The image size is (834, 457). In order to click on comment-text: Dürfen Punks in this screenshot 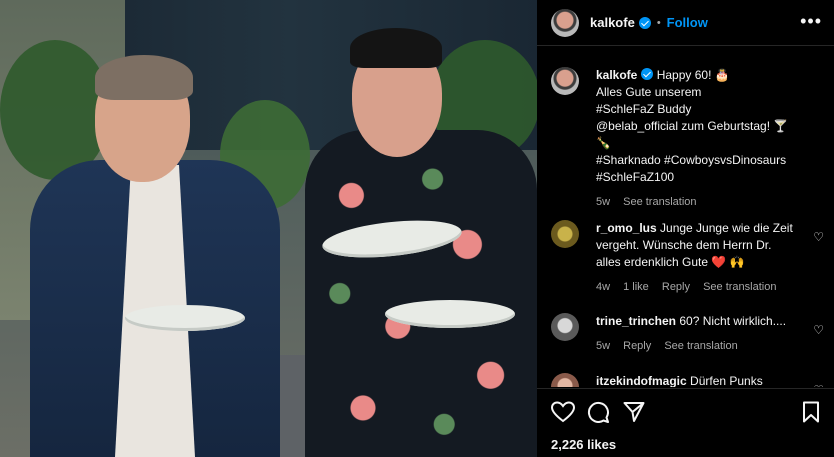, I will do `click(726, 380)`.